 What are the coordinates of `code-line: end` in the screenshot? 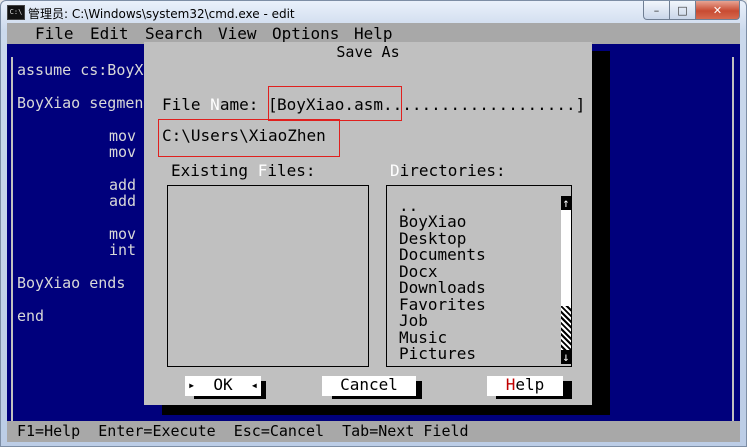 It's located at (31, 316).